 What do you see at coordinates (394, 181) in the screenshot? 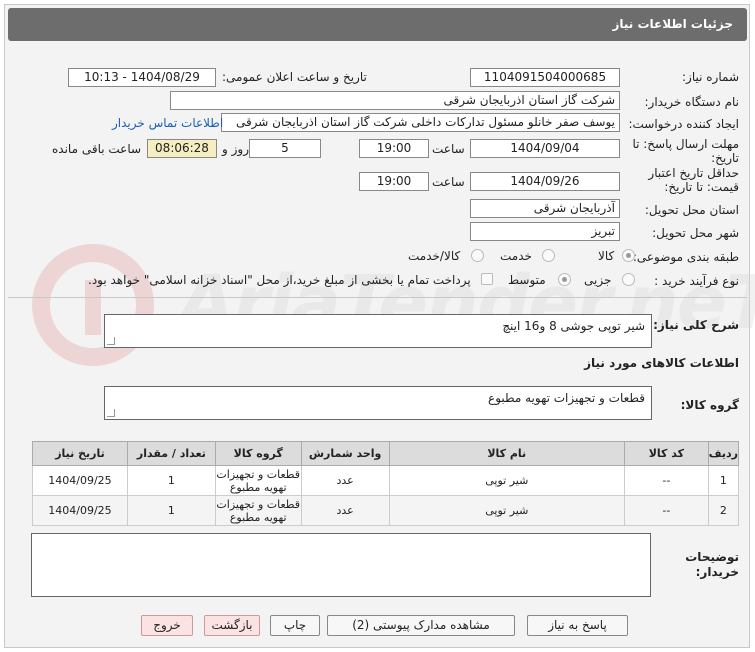
I see `validity-time-field: 19:00` at bounding box center [394, 181].